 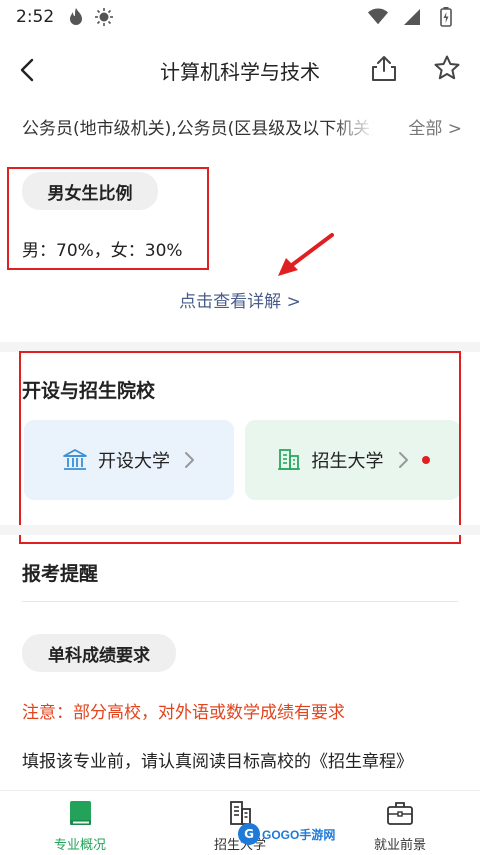 What do you see at coordinates (240, 530) in the screenshot?
I see `section-divider` at bounding box center [240, 530].